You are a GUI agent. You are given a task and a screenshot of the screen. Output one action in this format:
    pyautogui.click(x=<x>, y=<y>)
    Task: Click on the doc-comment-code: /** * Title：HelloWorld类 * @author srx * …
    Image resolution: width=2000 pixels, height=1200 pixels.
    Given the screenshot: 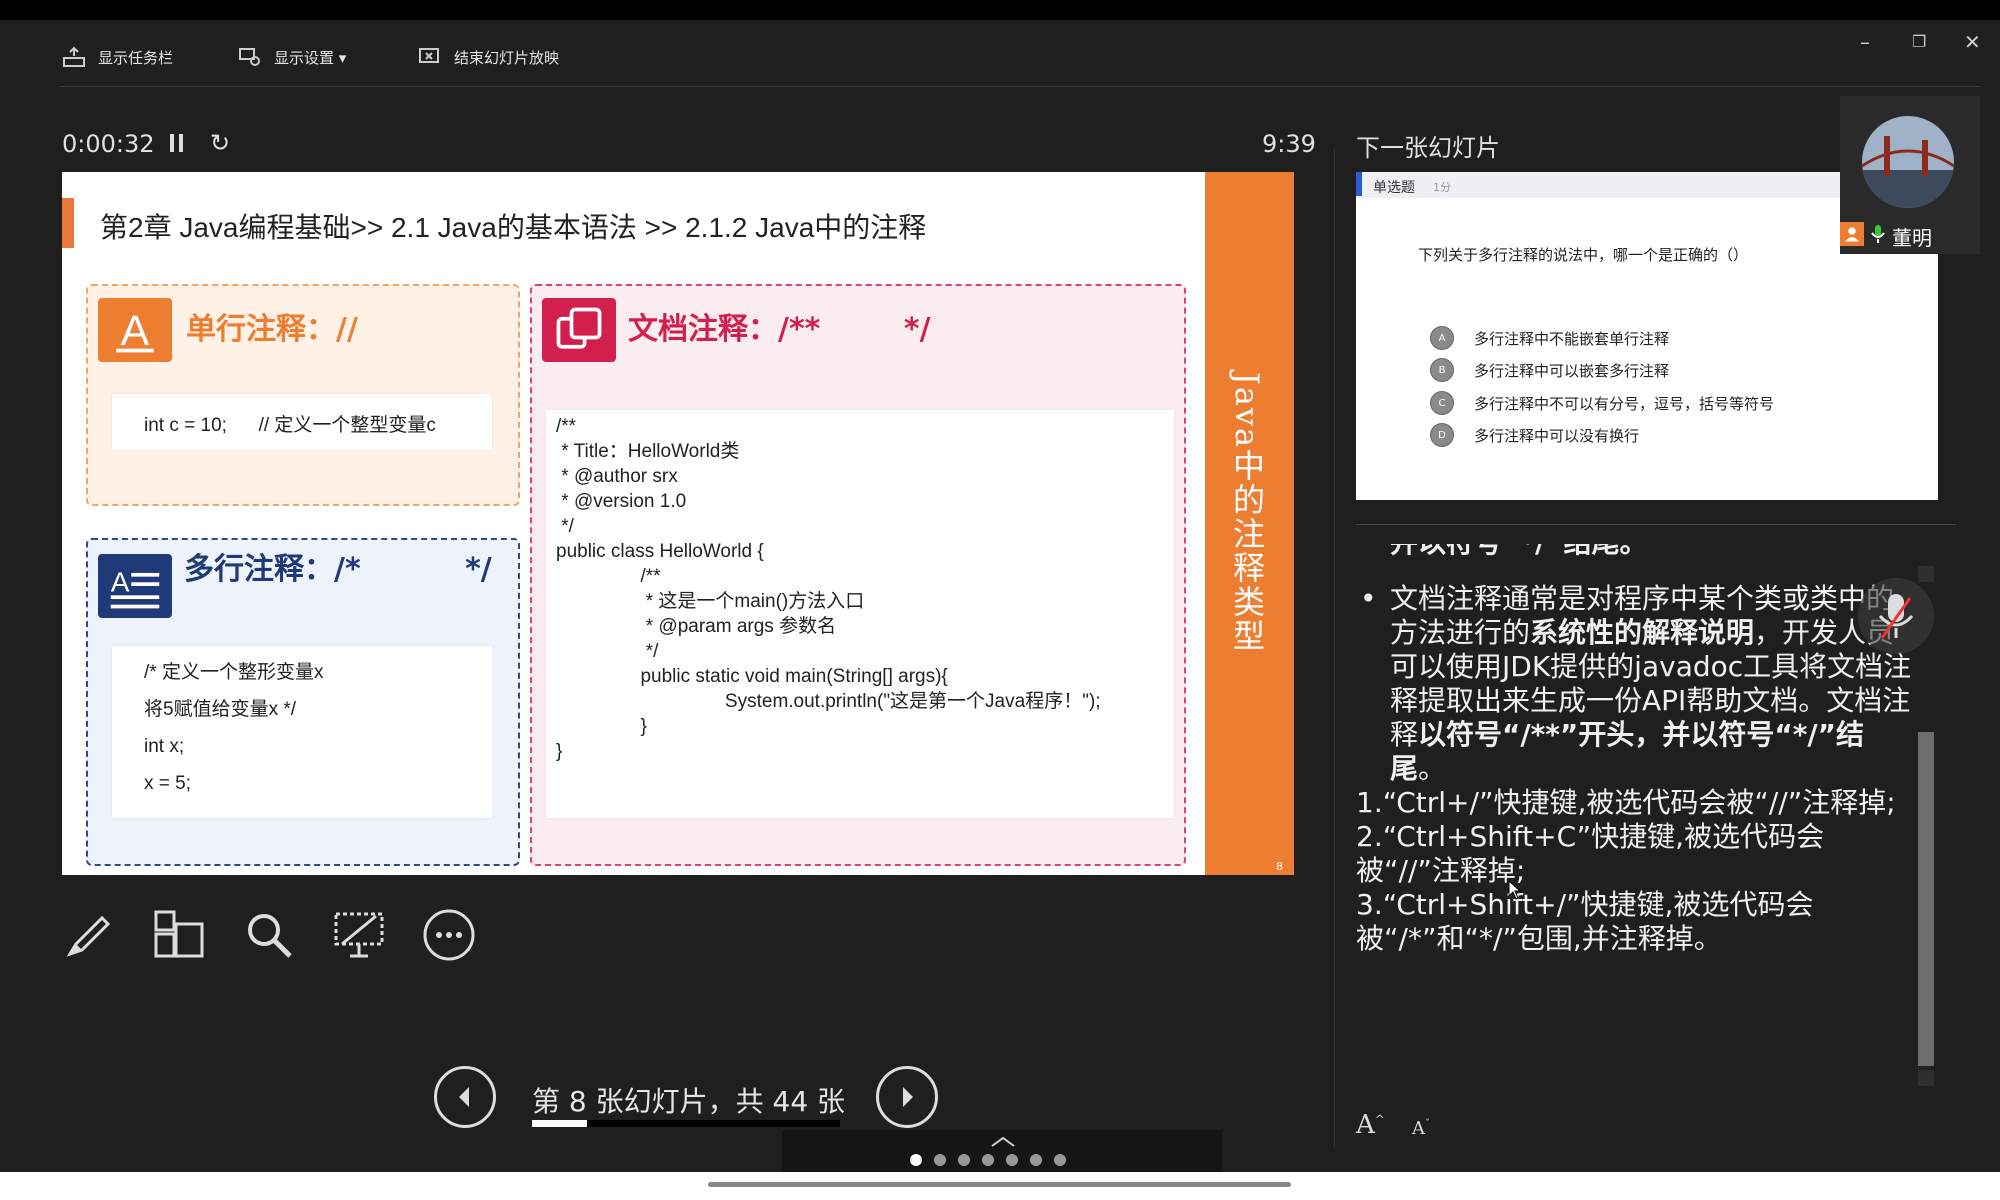 What is the action you would take?
    pyautogui.click(x=860, y=614)
    